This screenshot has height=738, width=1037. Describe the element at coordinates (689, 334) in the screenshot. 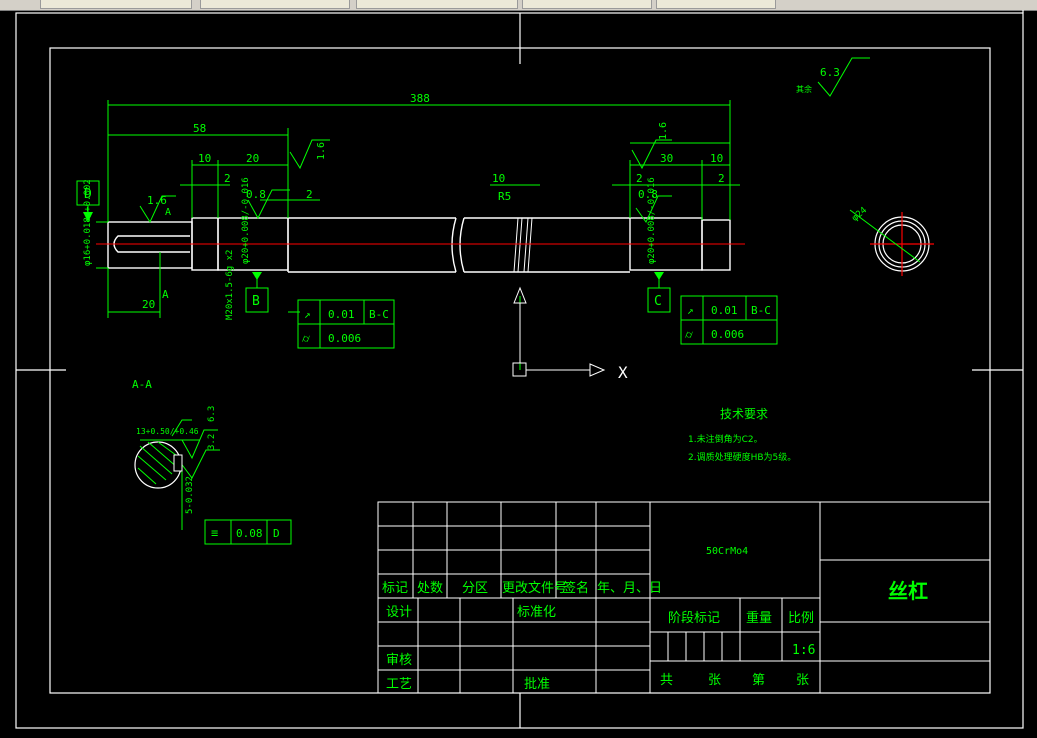

I see `tol-c-sym2: ⌭` at that location.